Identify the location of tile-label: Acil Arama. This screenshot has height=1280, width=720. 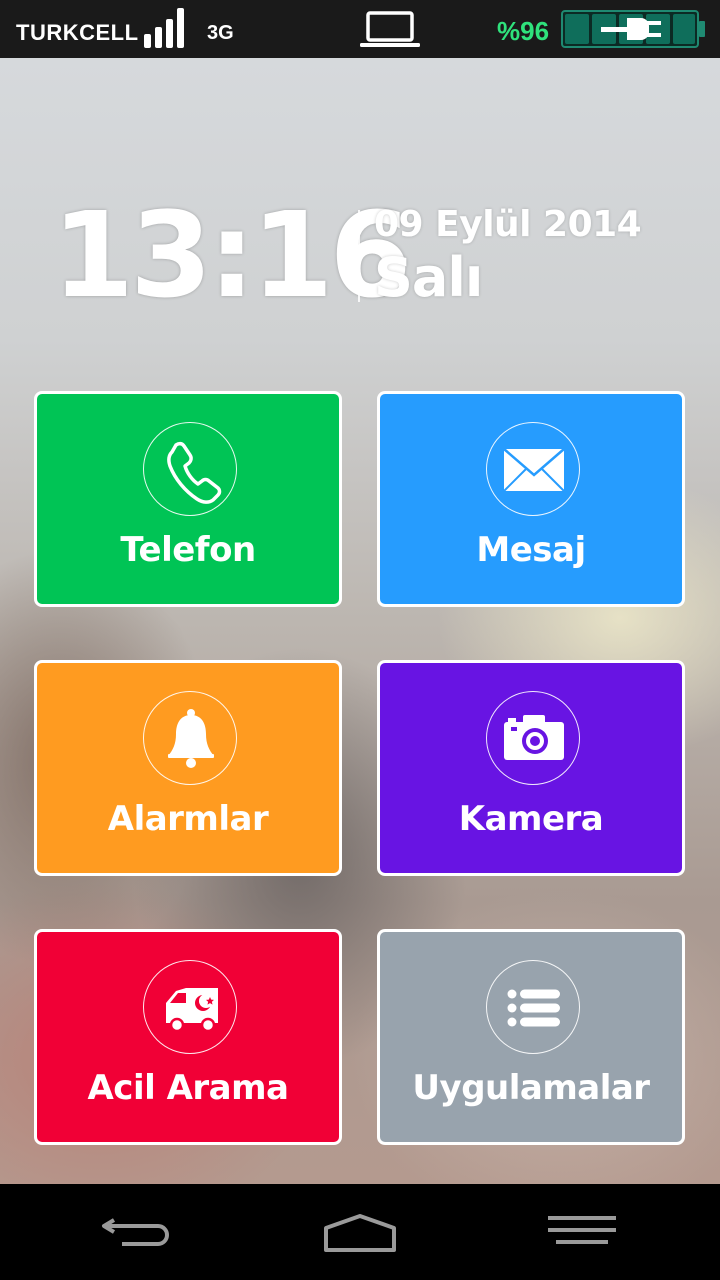
(188, 1088).